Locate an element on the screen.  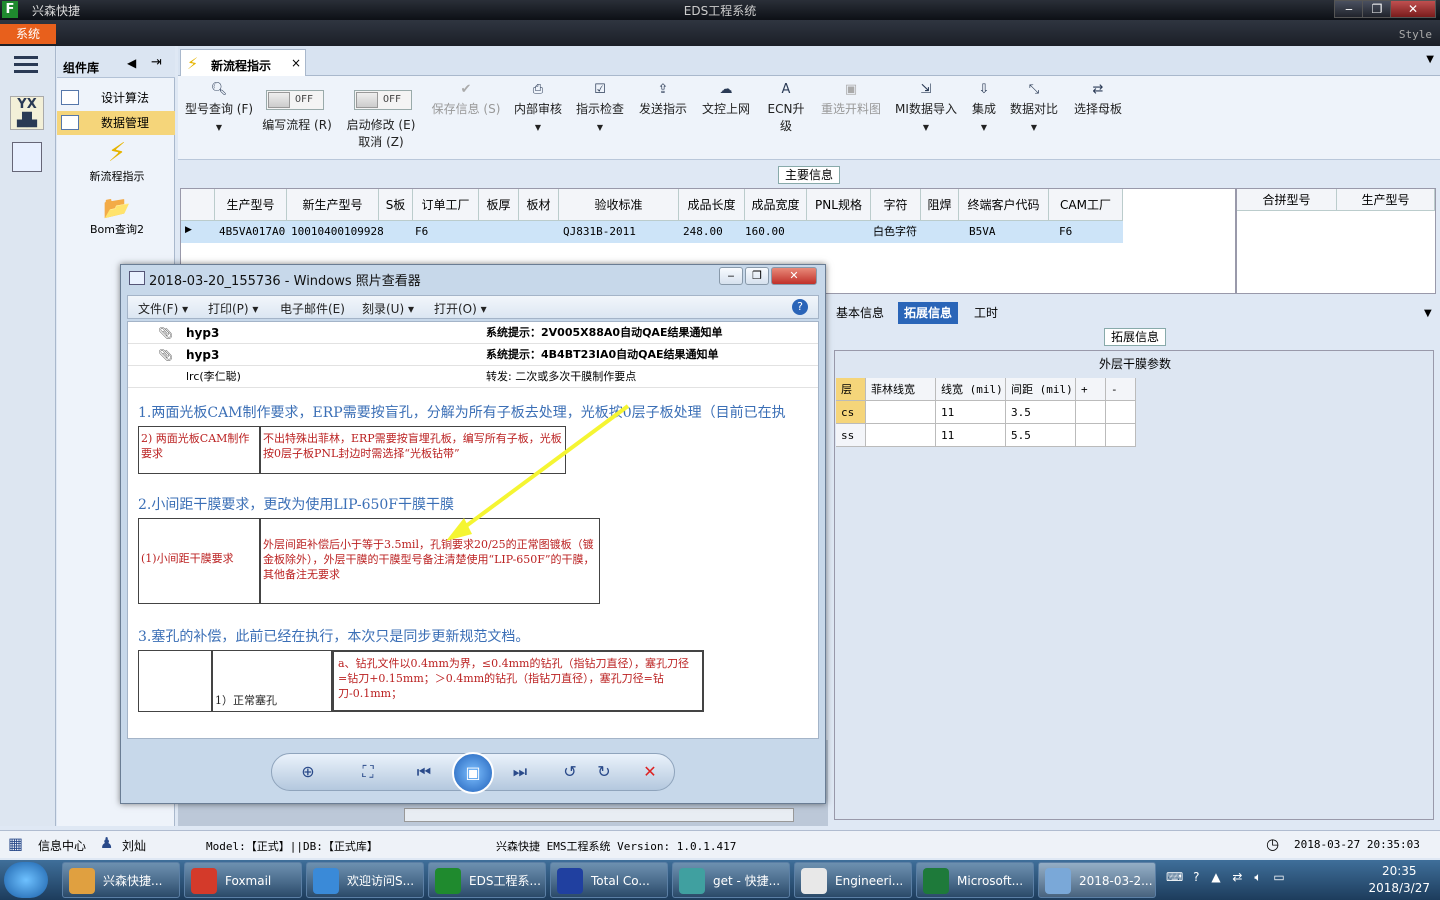
hamburger-menu-icon is located at coordinates (26, 65).